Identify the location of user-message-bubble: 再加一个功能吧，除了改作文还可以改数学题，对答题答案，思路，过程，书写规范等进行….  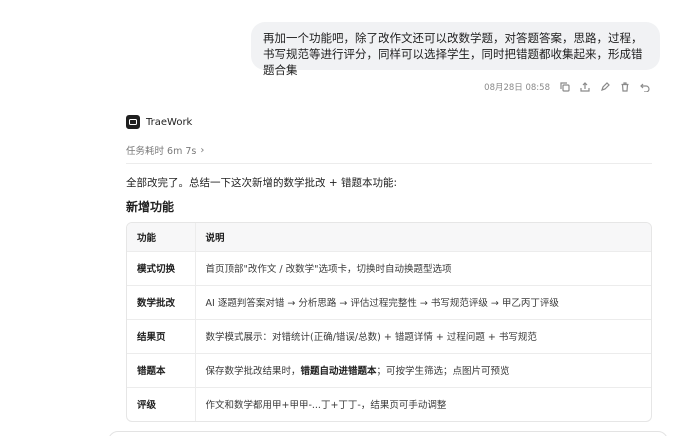
(455, 49).